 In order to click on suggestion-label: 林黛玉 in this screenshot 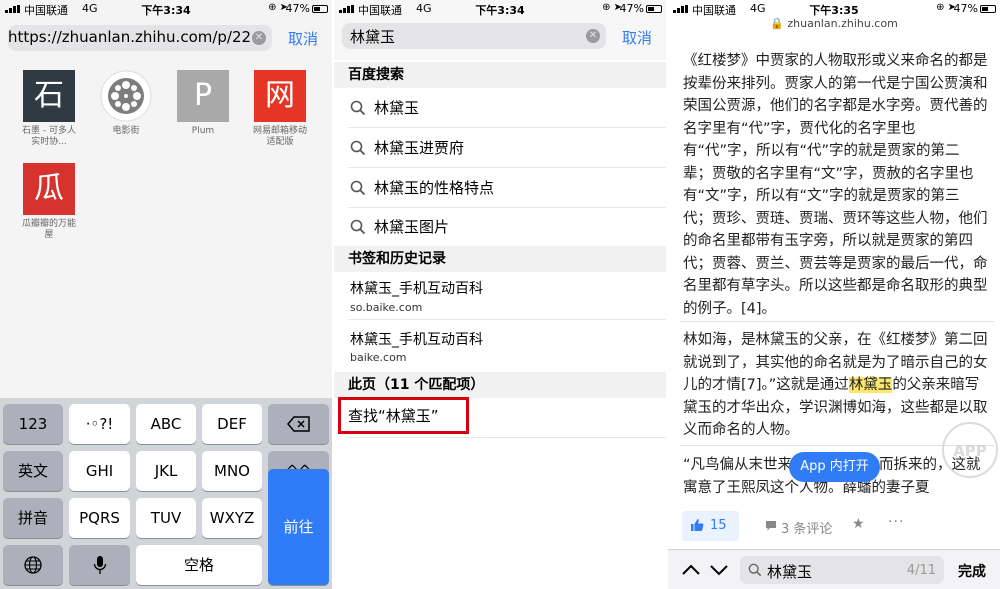, I will do `click(397, 108)`.